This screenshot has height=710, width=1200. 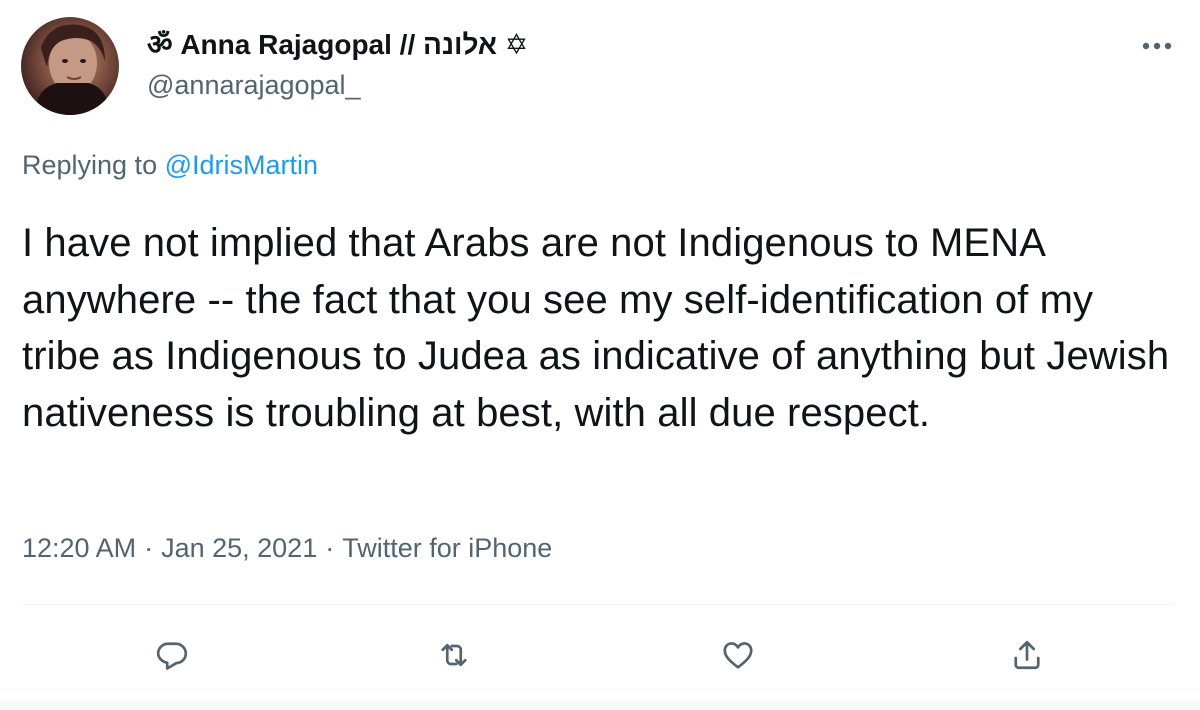 I want to click on avatar-image, so click(x=72, y=69).